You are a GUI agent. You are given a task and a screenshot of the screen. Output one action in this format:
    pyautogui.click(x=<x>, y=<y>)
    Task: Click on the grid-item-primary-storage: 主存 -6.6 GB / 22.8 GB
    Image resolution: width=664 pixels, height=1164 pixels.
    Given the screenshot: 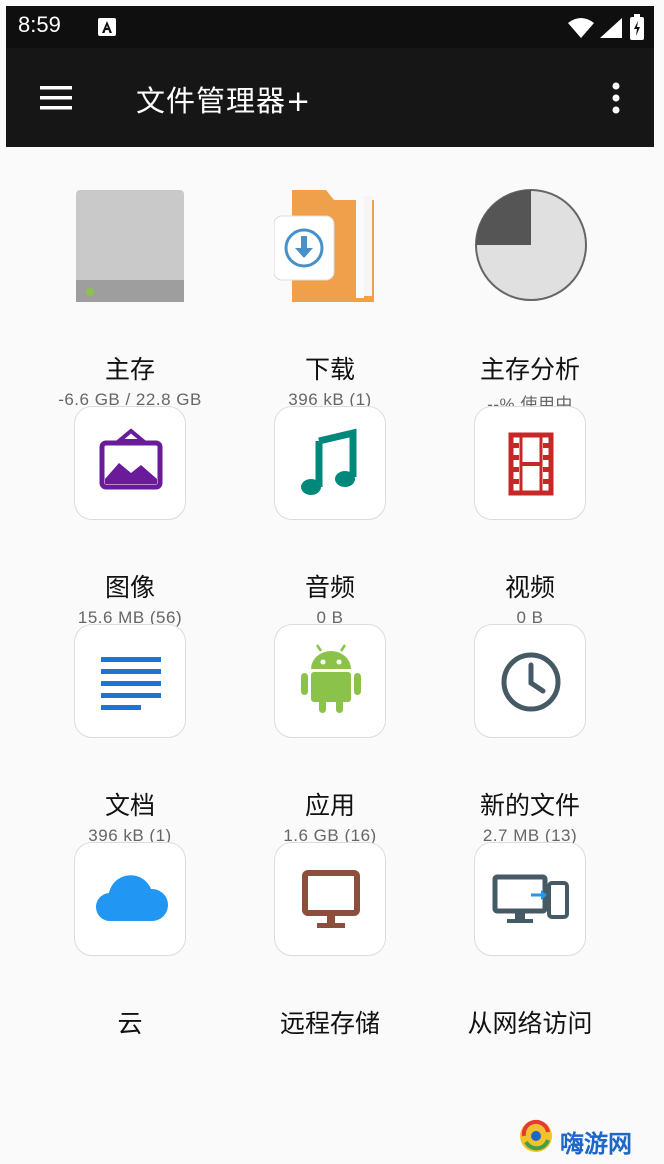 What is the action you would take?
    pyautogui.click(x=130, y=298)
    